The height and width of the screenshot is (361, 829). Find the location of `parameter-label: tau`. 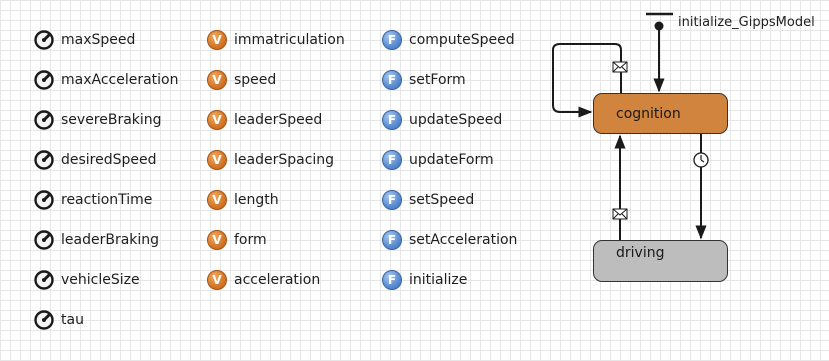

parameter-label: tau is located at coordinates (72, 320).